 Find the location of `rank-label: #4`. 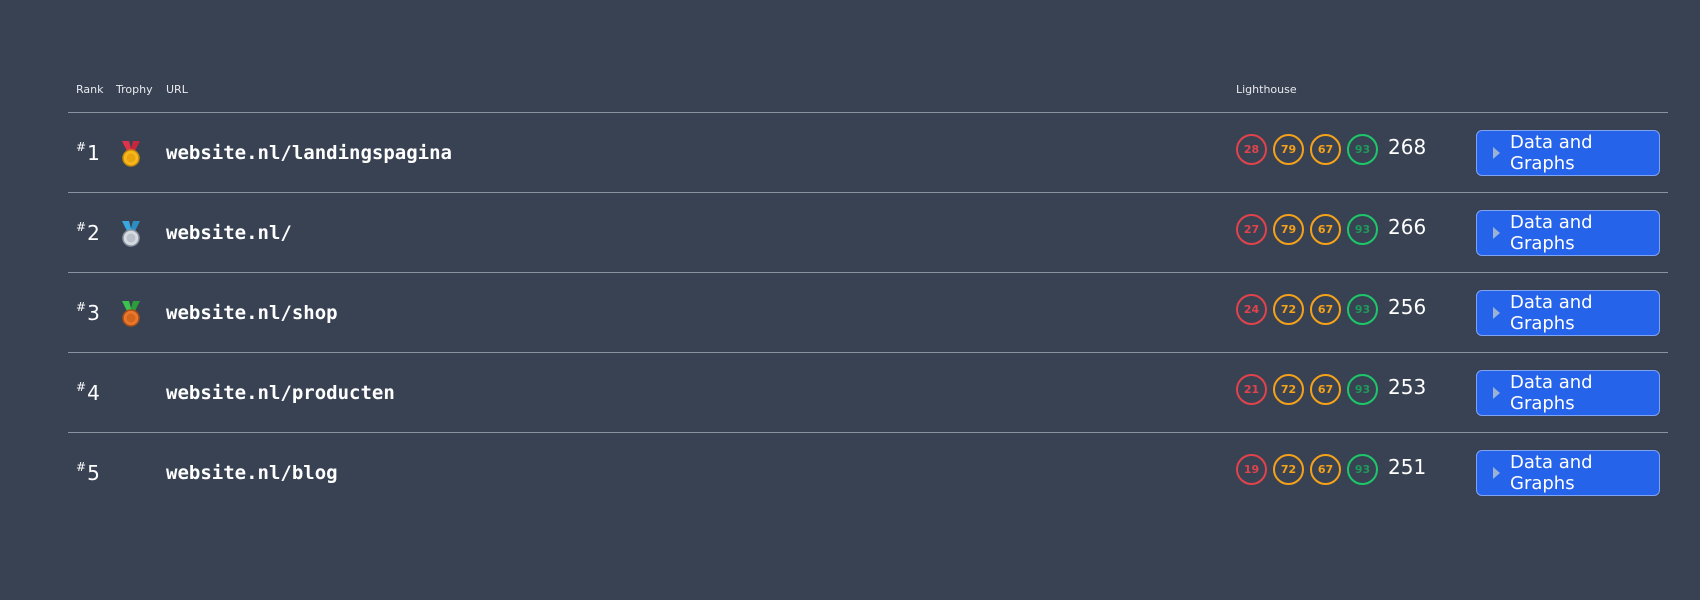

rank-label: #4 is located at coordinates (88, 392).